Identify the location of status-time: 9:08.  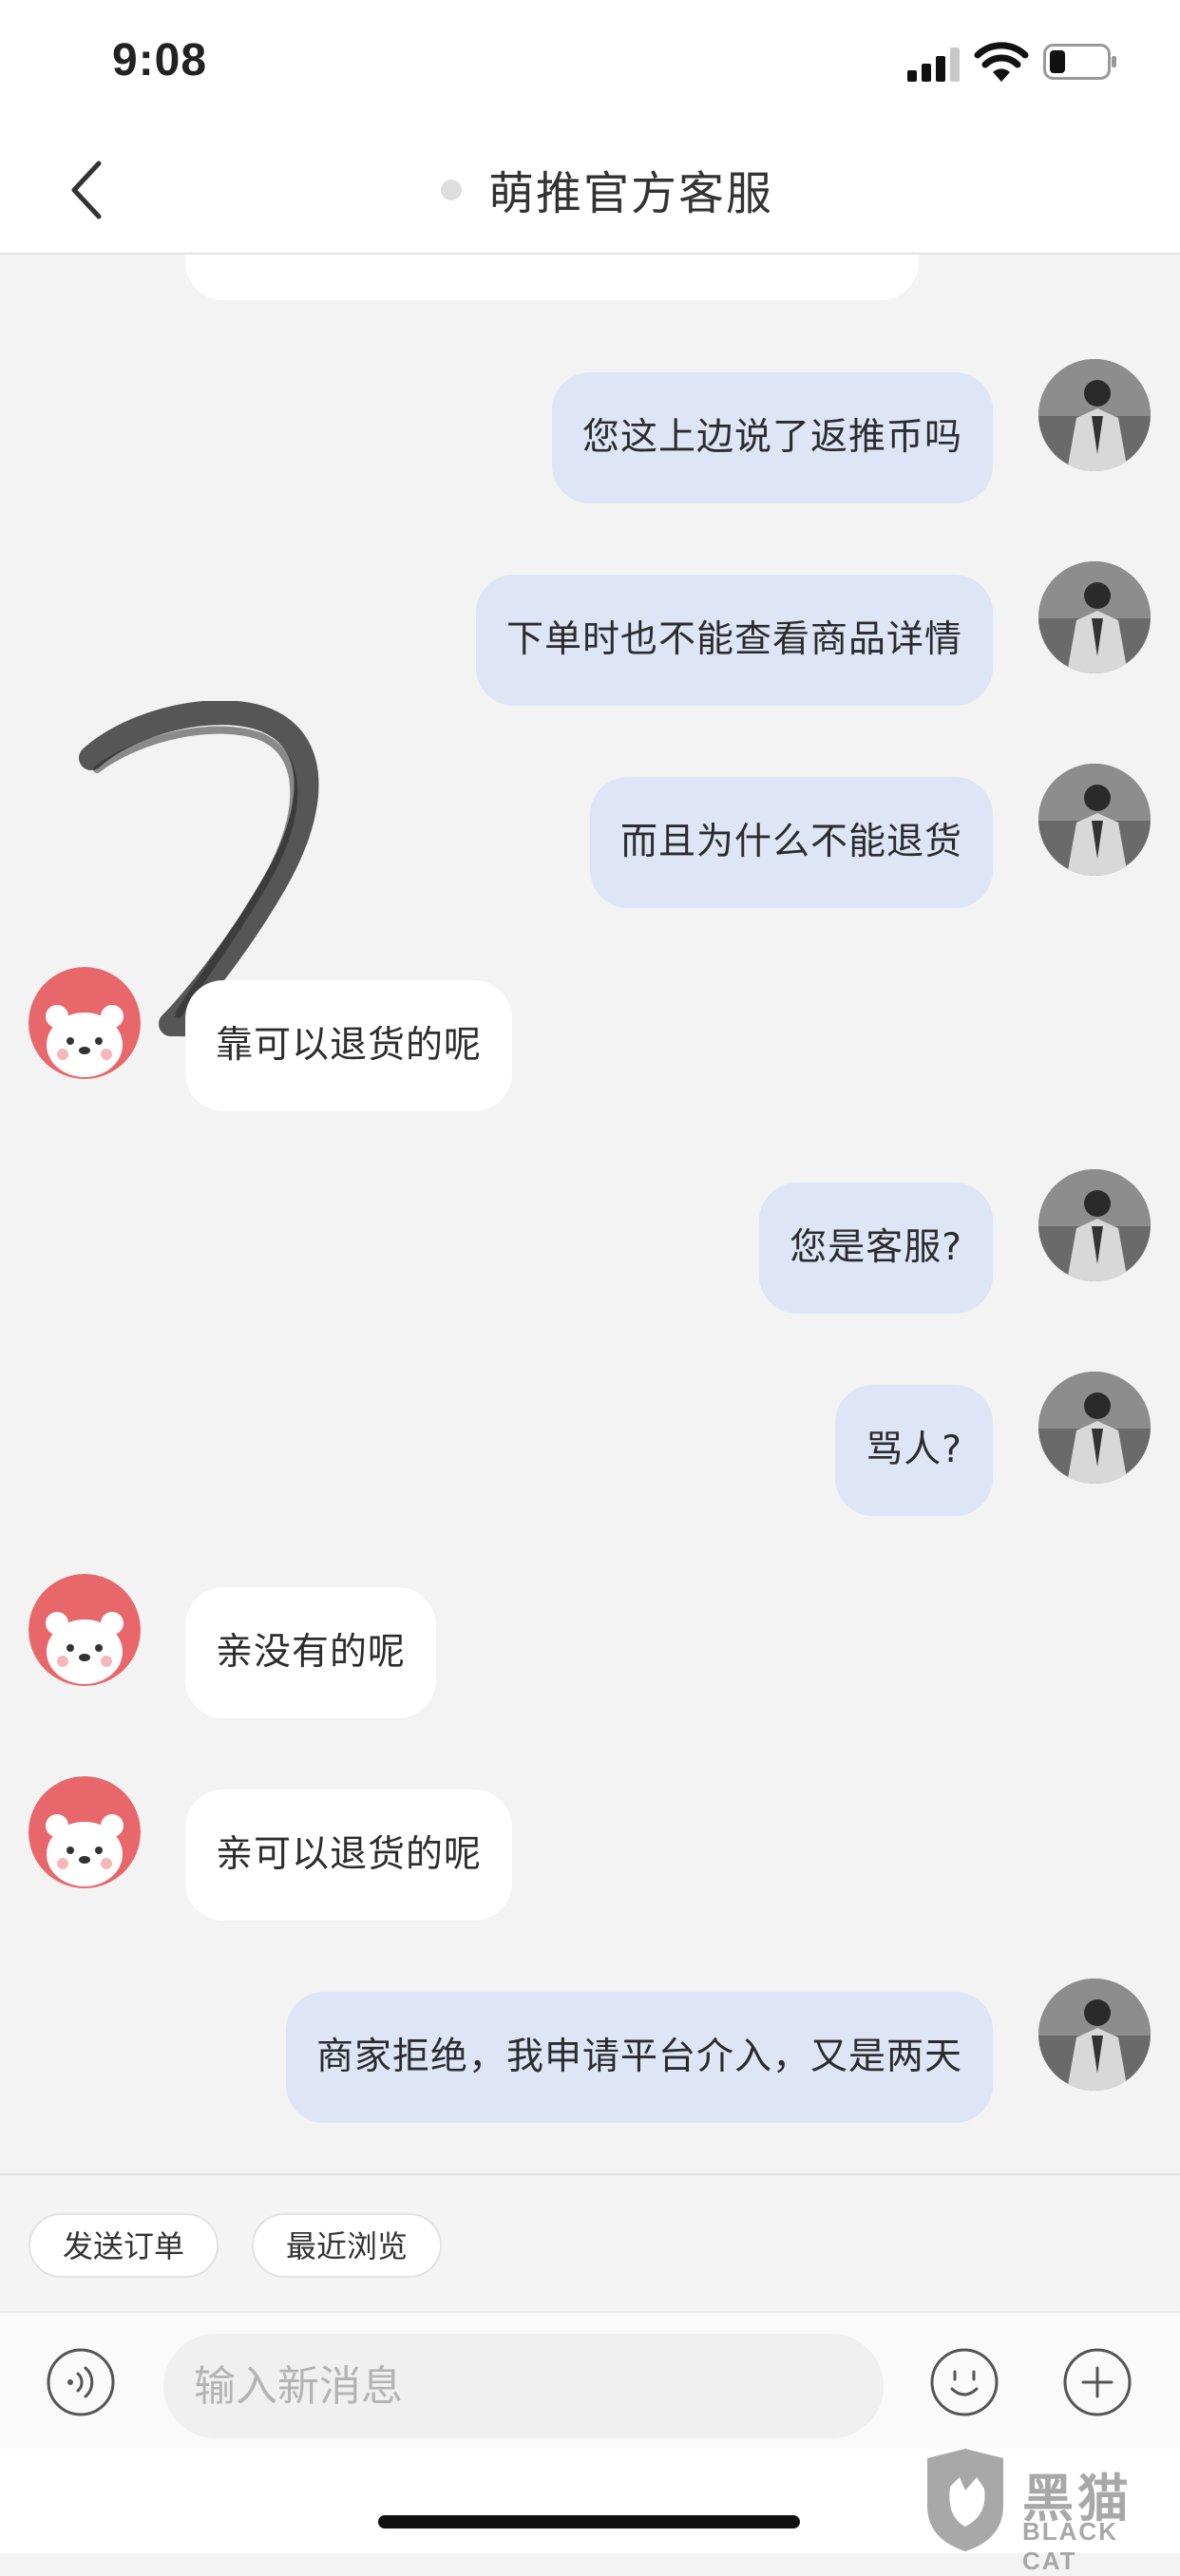
(160, 60).